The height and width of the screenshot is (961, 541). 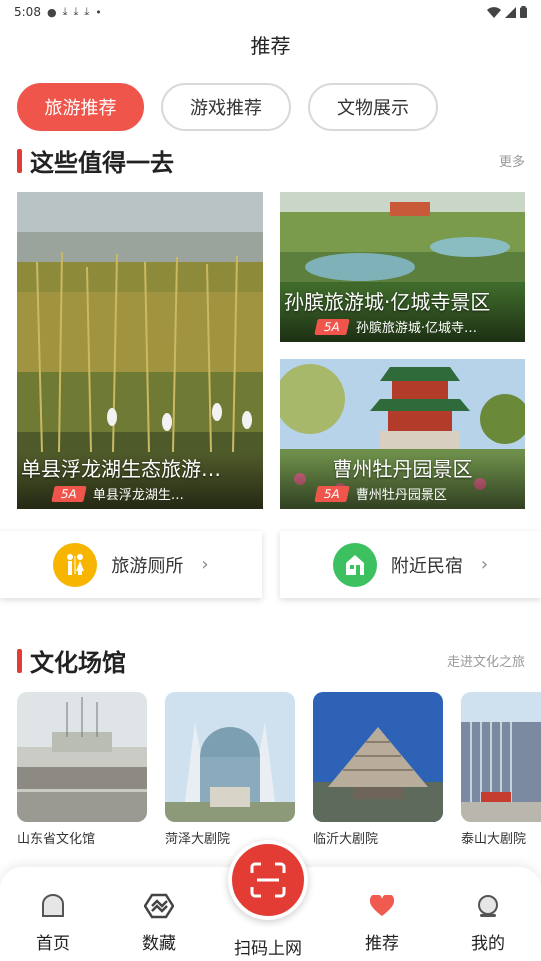 What do you see at coordinates (268, 946) in the screenshot?
I see `scan-label: 扫码上网` at bounding box center [268, 946].